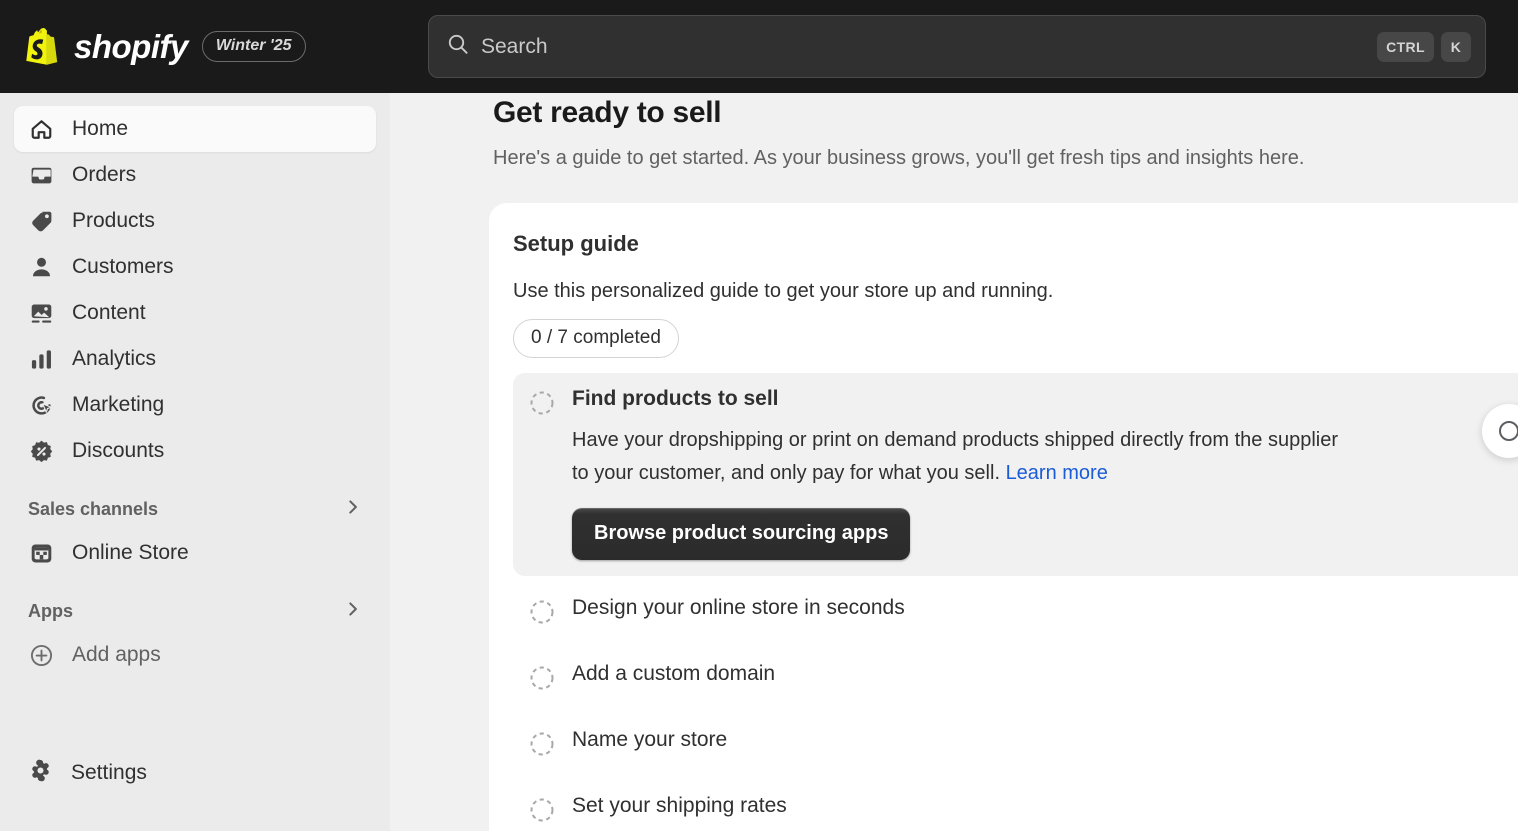  I want to click on task-title: Set your shipping rates, so click(679, 806).